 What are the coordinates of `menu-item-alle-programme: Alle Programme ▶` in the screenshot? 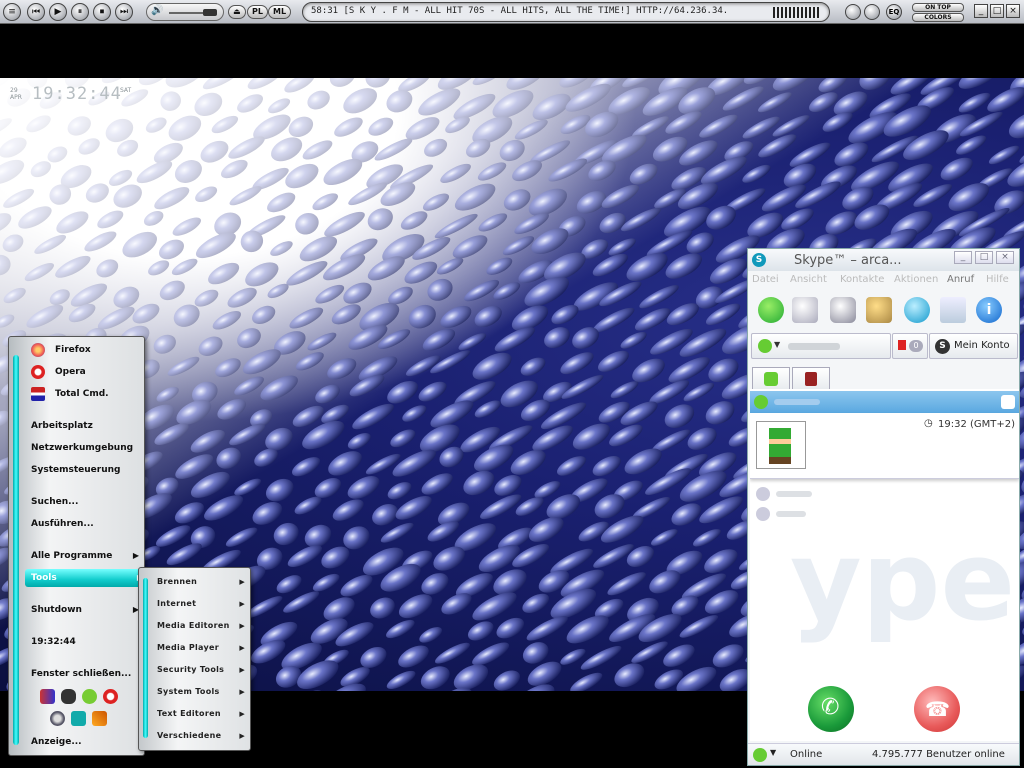 It's located at (85, 556).